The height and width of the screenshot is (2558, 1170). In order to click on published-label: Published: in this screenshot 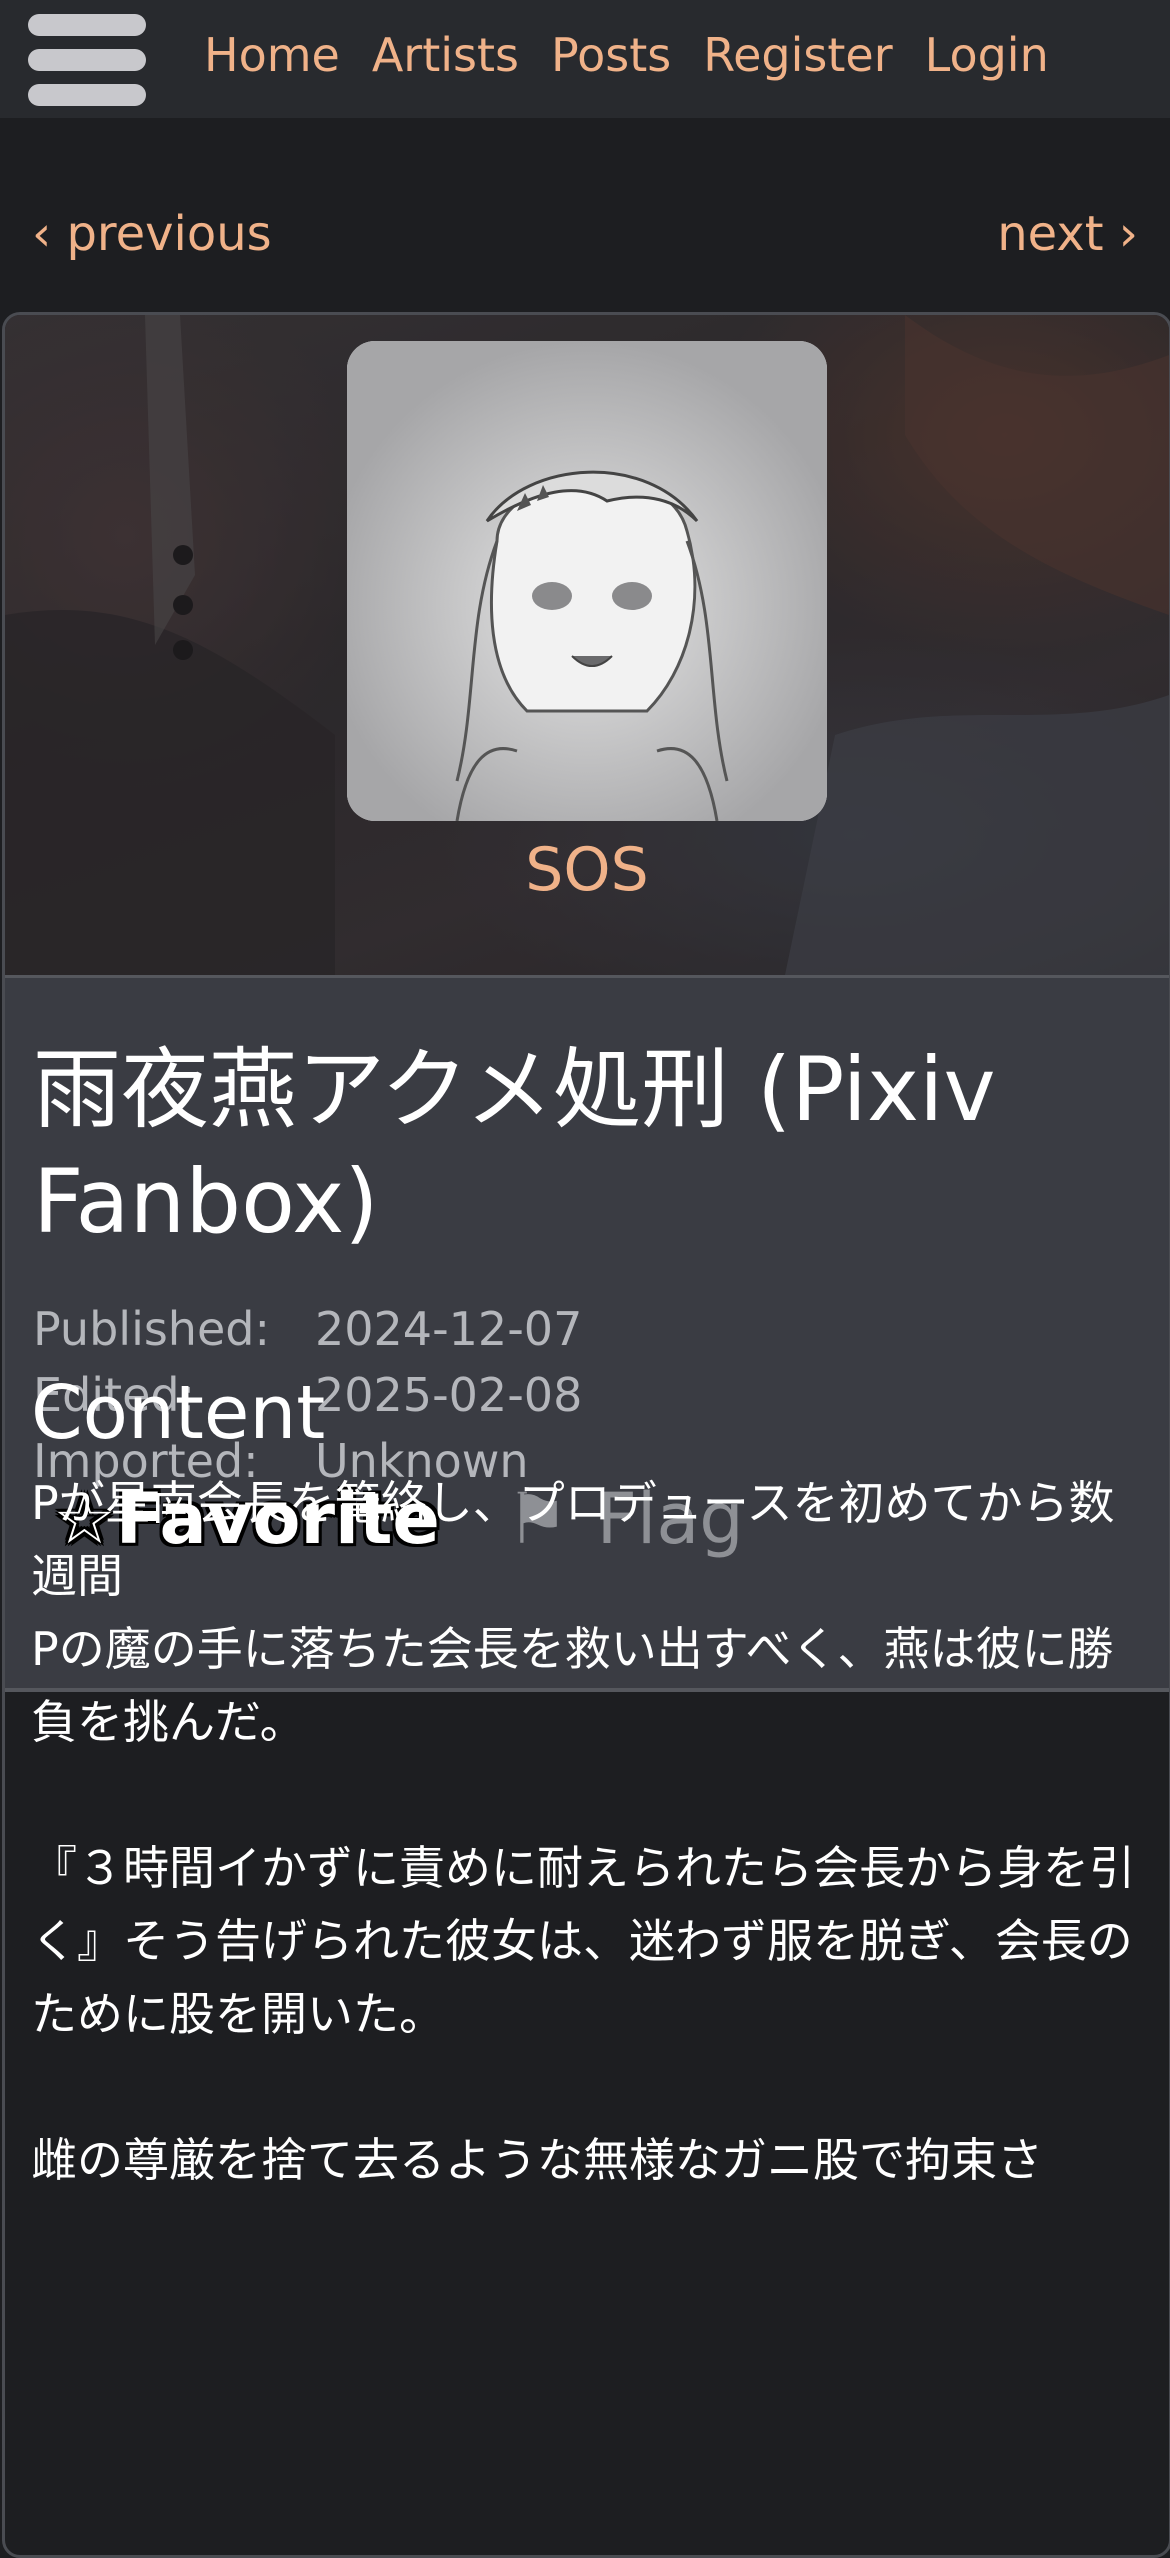, I will do `click(151, 1329)`.